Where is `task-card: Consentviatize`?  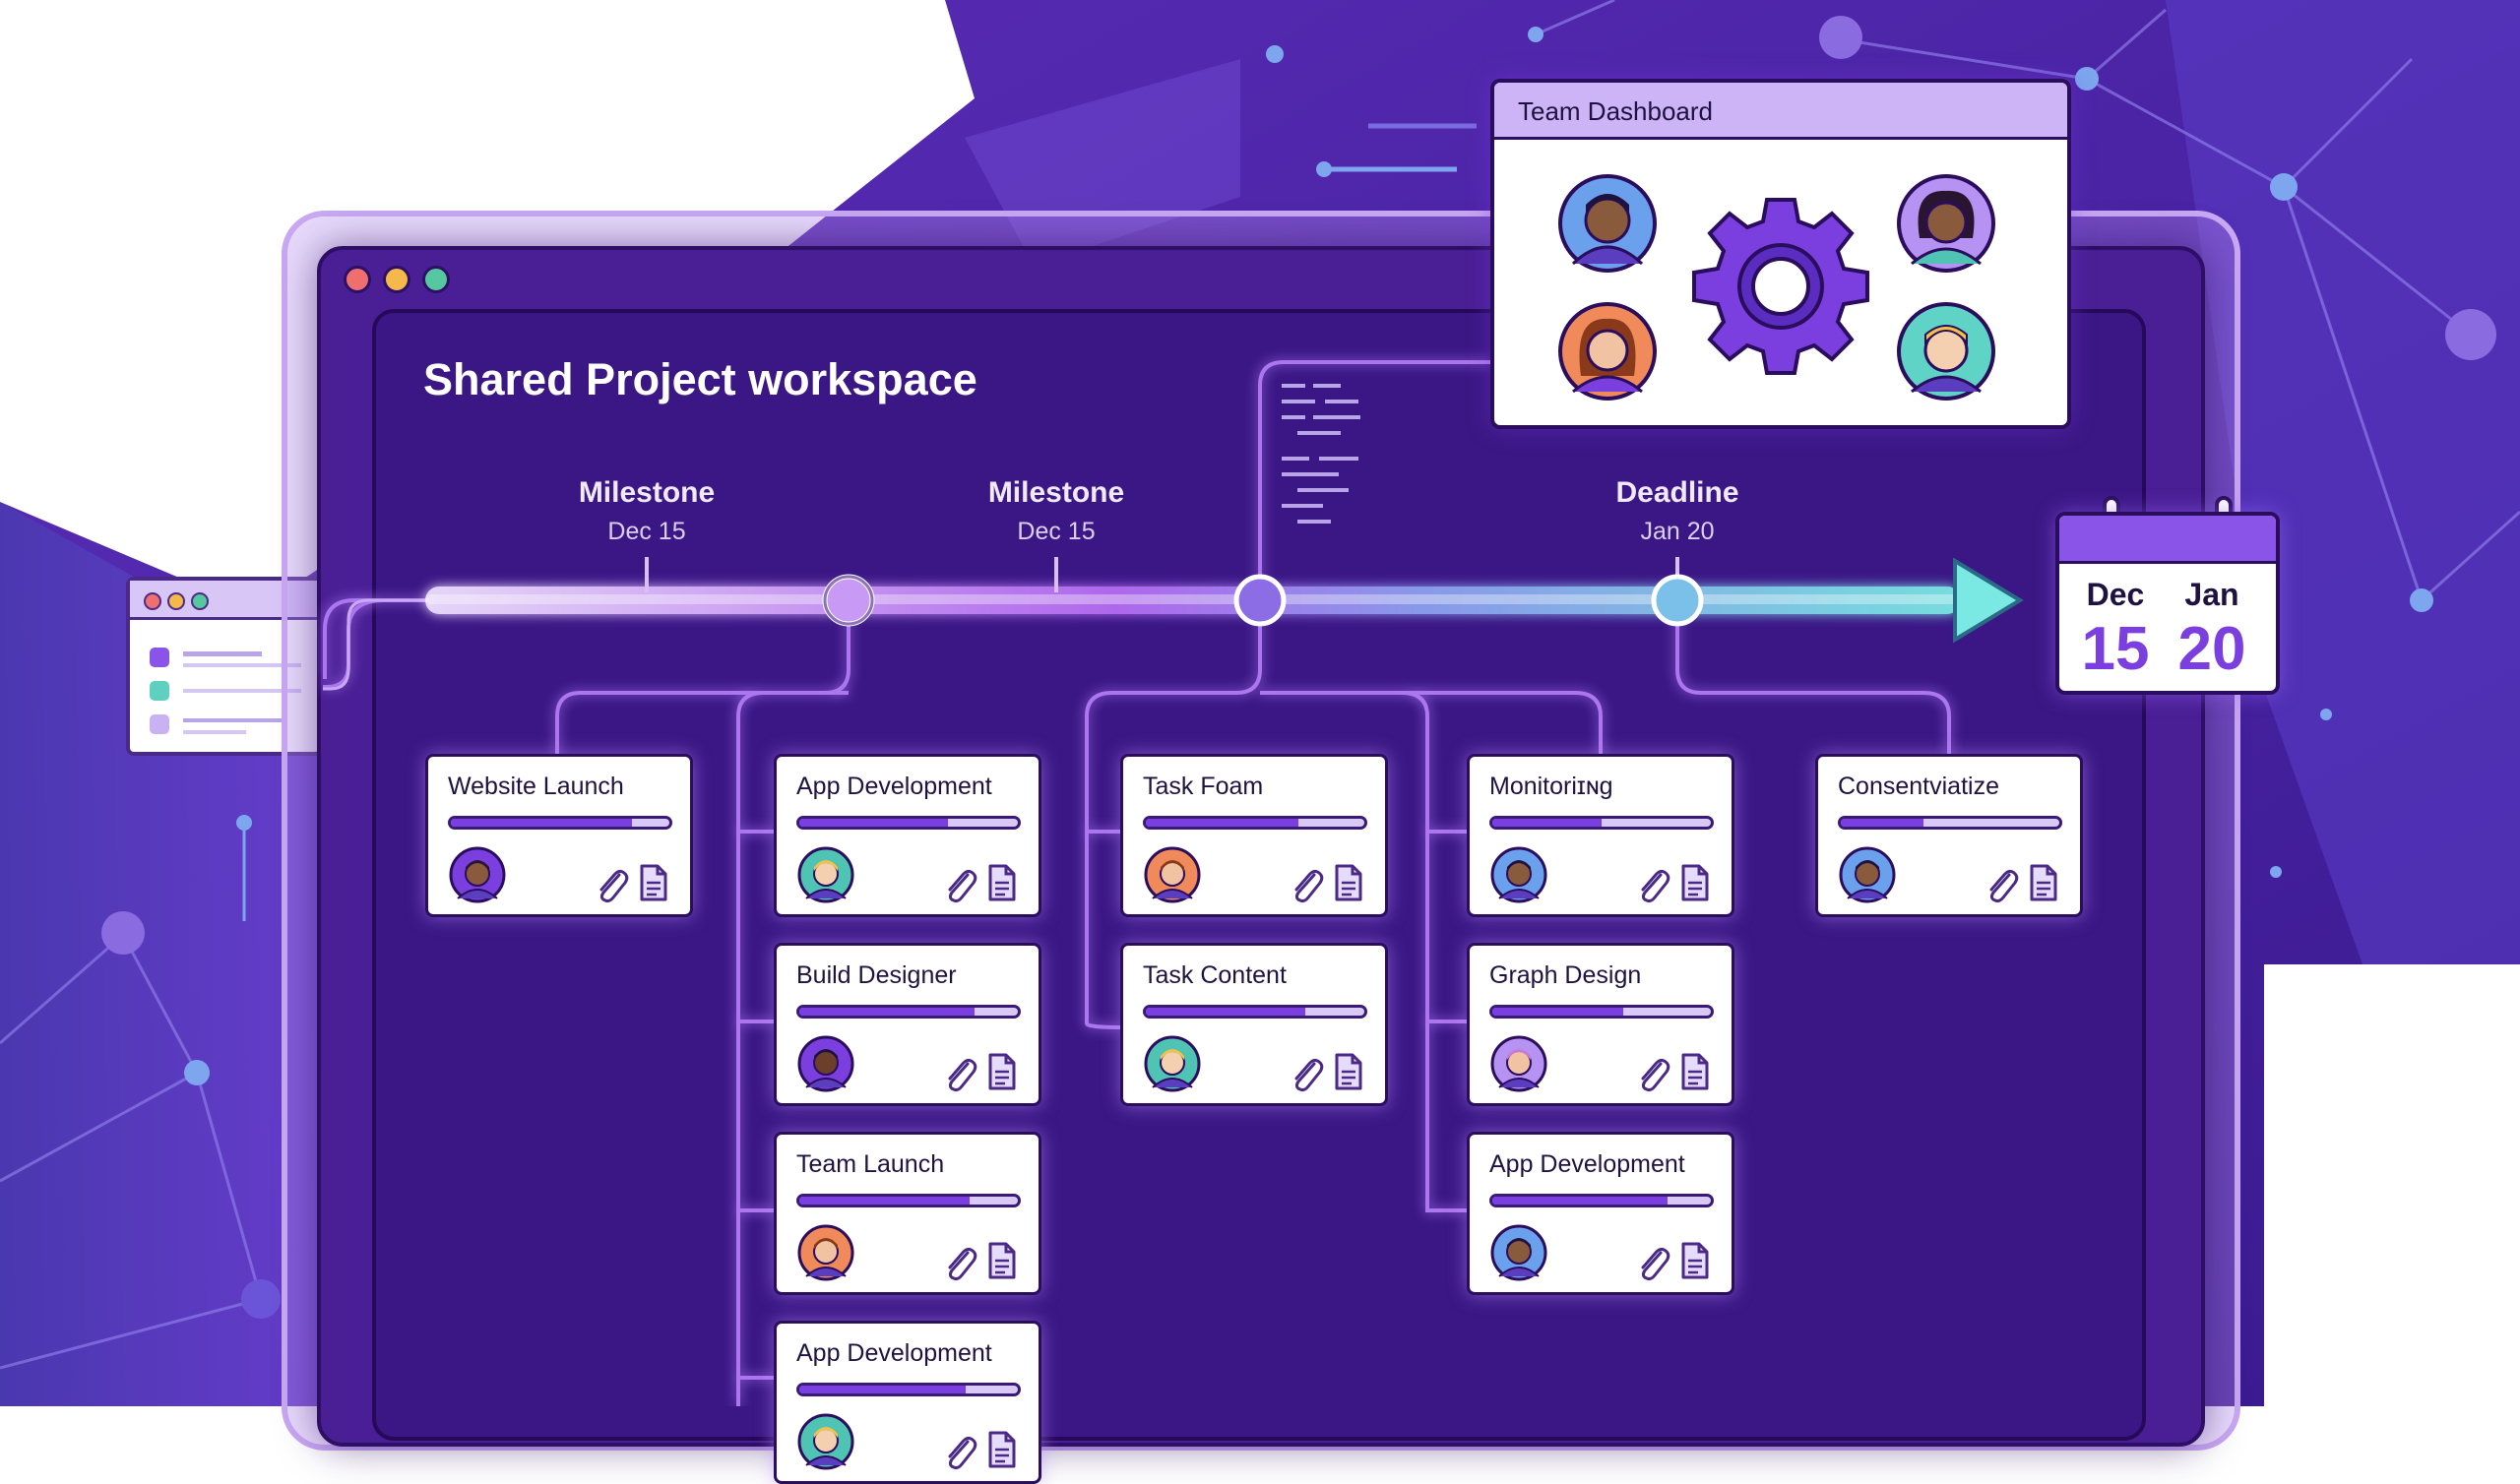 task-card: Consentviatize is located at coordinates (1949, 835).